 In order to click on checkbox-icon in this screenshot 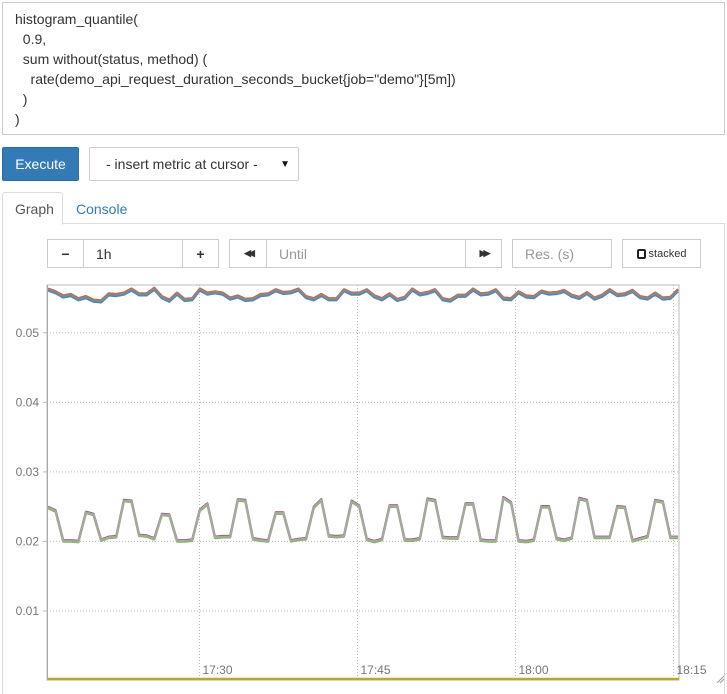, I will do `click(641, 253)`.